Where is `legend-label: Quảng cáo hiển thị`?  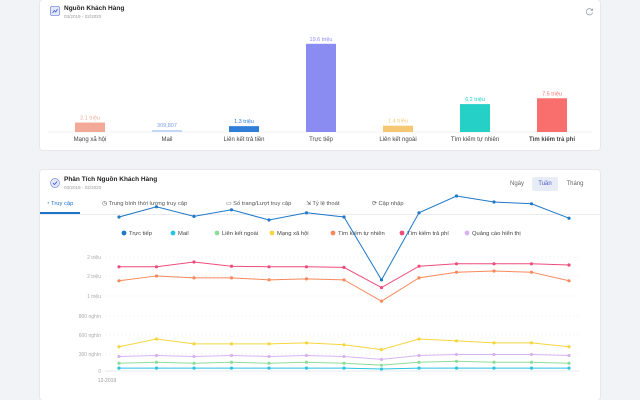
legend-label: Quảng cáo hiển thị is located at coordinates (496, 233).